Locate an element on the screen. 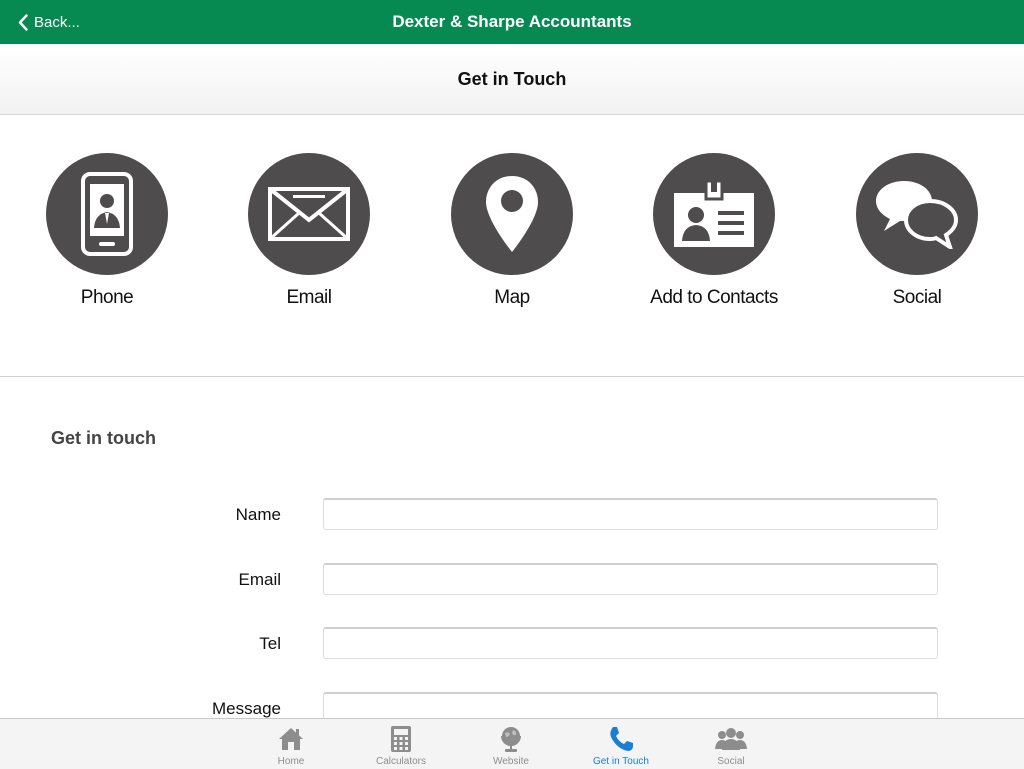  map-pin-icon is located at coordinates (512, 214).